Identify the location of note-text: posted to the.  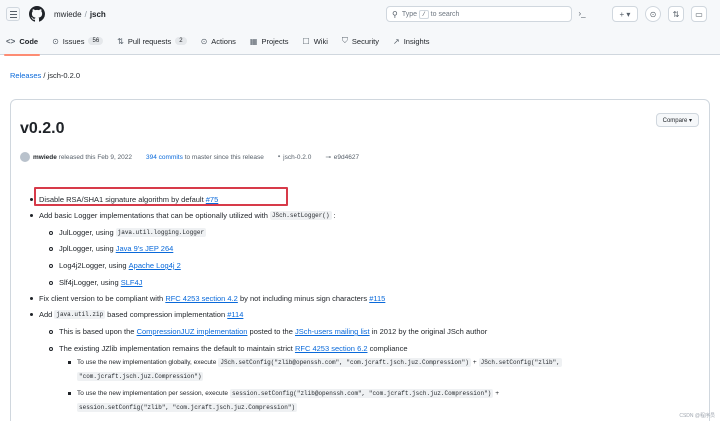
(271, 331).